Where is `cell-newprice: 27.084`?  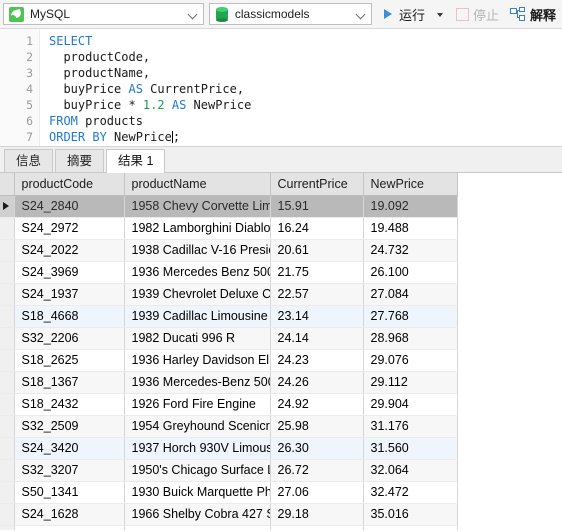 cell-newprice: 27.084 is located at coordinates (410, 294).